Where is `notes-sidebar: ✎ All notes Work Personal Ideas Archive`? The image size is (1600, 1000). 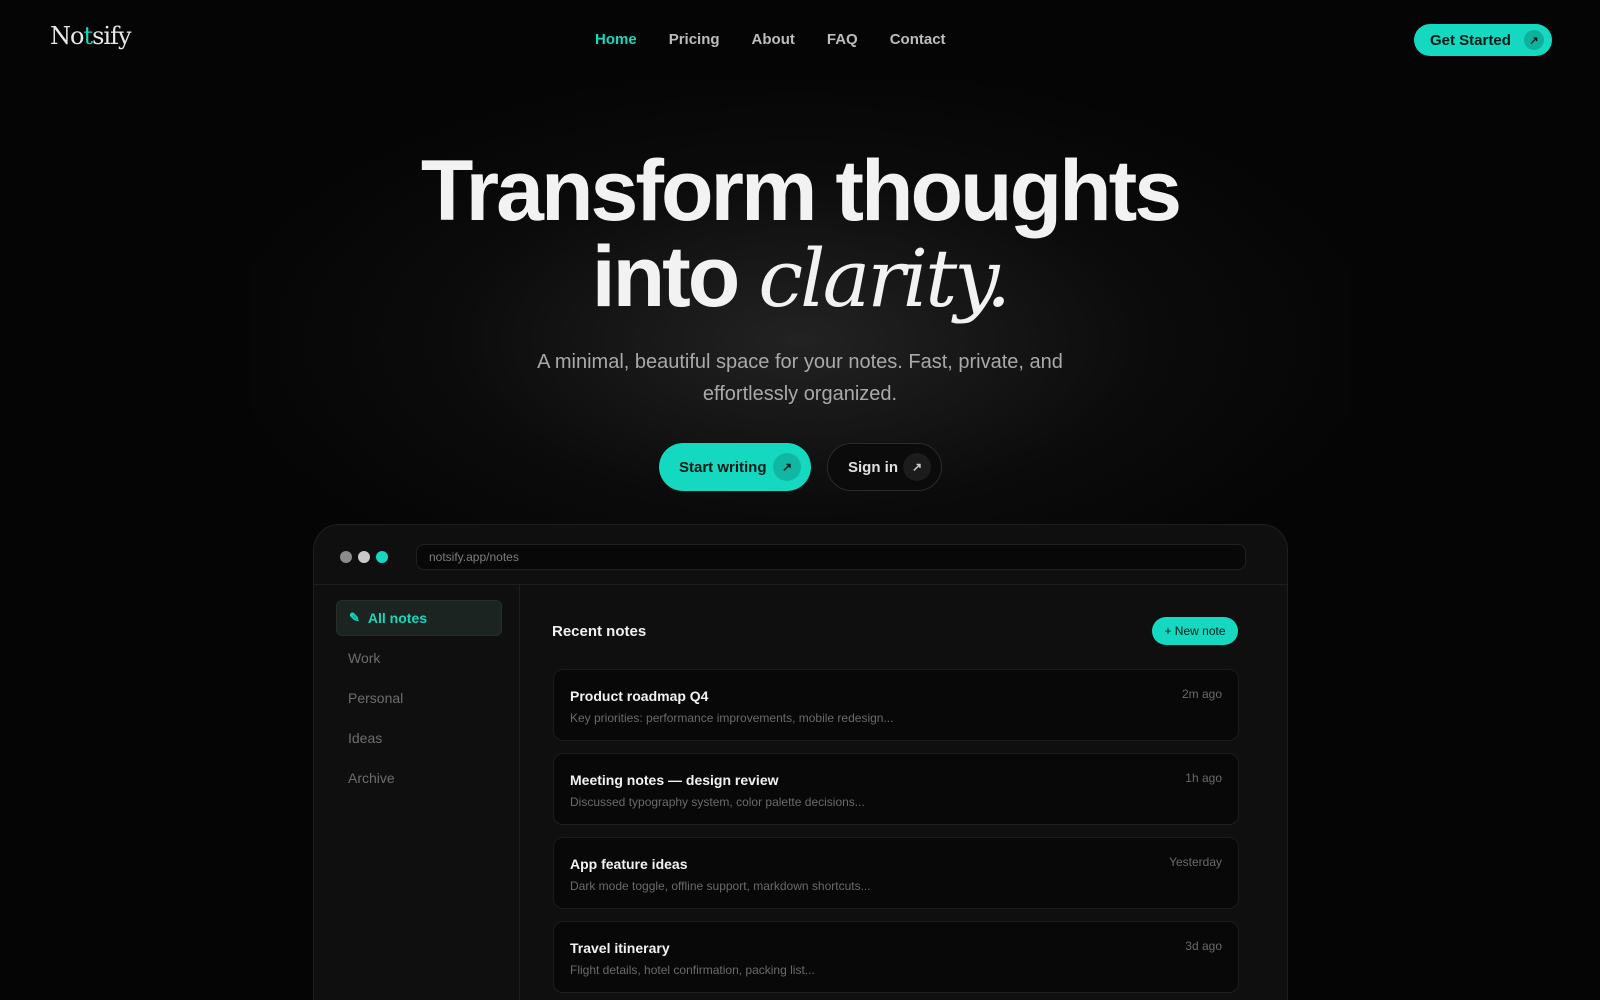 notes-sidebar: ✎ All notes Work Personal Ideas Archive is located at coordinates (417, 792).